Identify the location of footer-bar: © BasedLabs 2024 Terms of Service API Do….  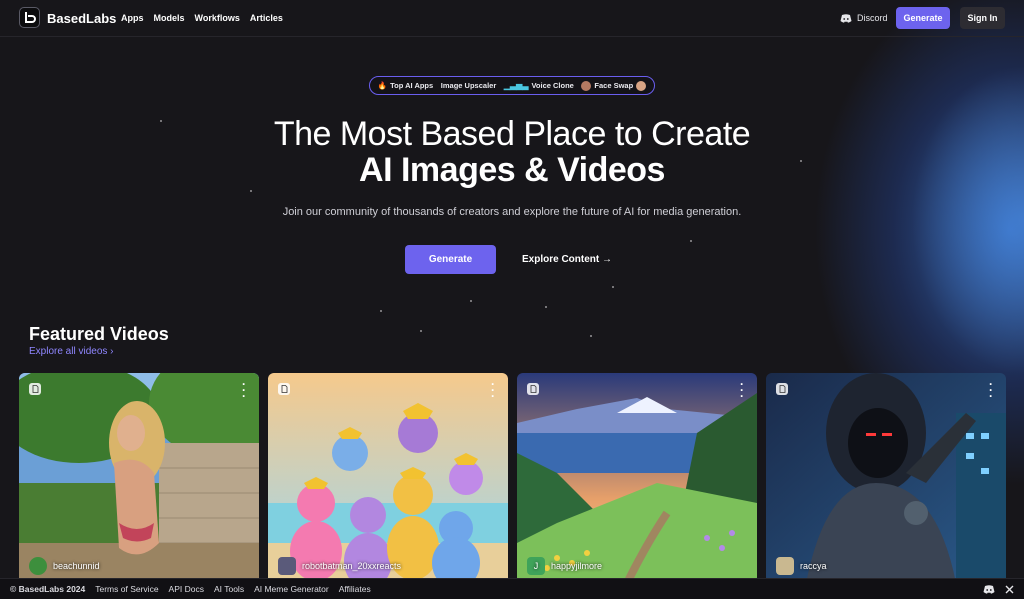
(512, 588).